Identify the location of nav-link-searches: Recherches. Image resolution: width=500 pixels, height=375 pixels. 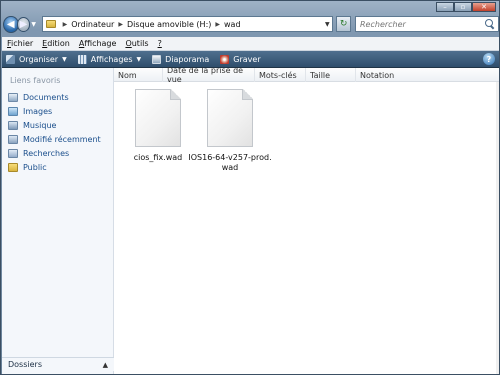
(57, 153).